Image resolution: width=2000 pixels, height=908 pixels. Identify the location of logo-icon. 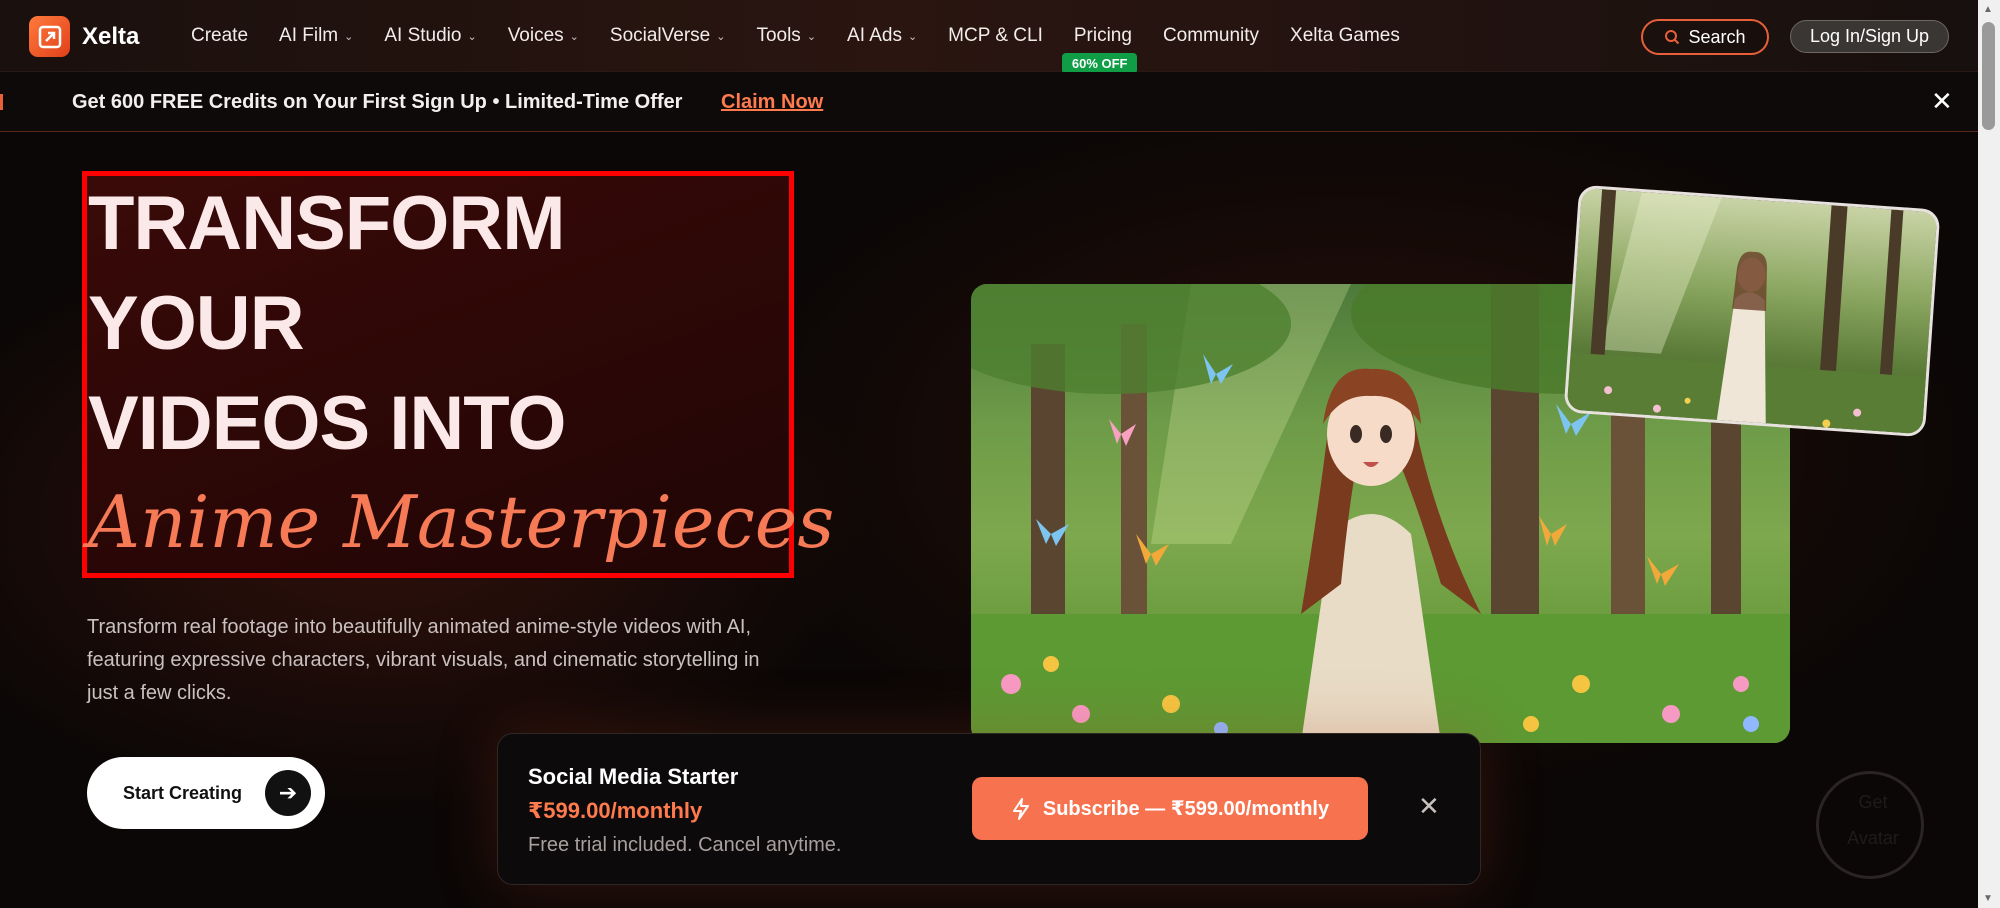
(49, 36).